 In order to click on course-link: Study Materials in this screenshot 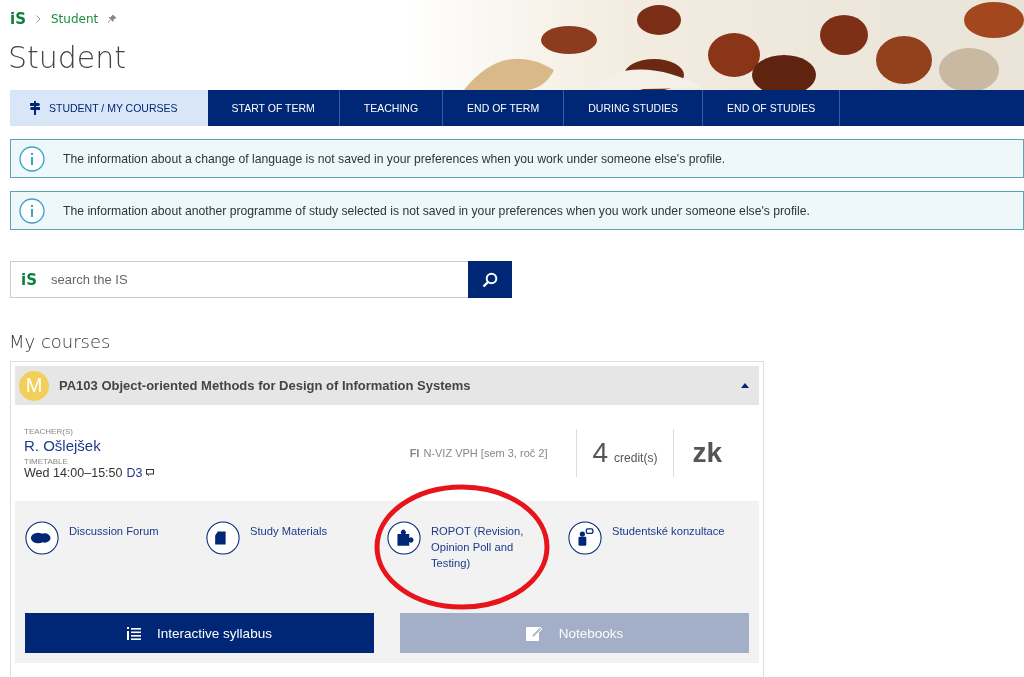, I will do `click(296, 567)`.